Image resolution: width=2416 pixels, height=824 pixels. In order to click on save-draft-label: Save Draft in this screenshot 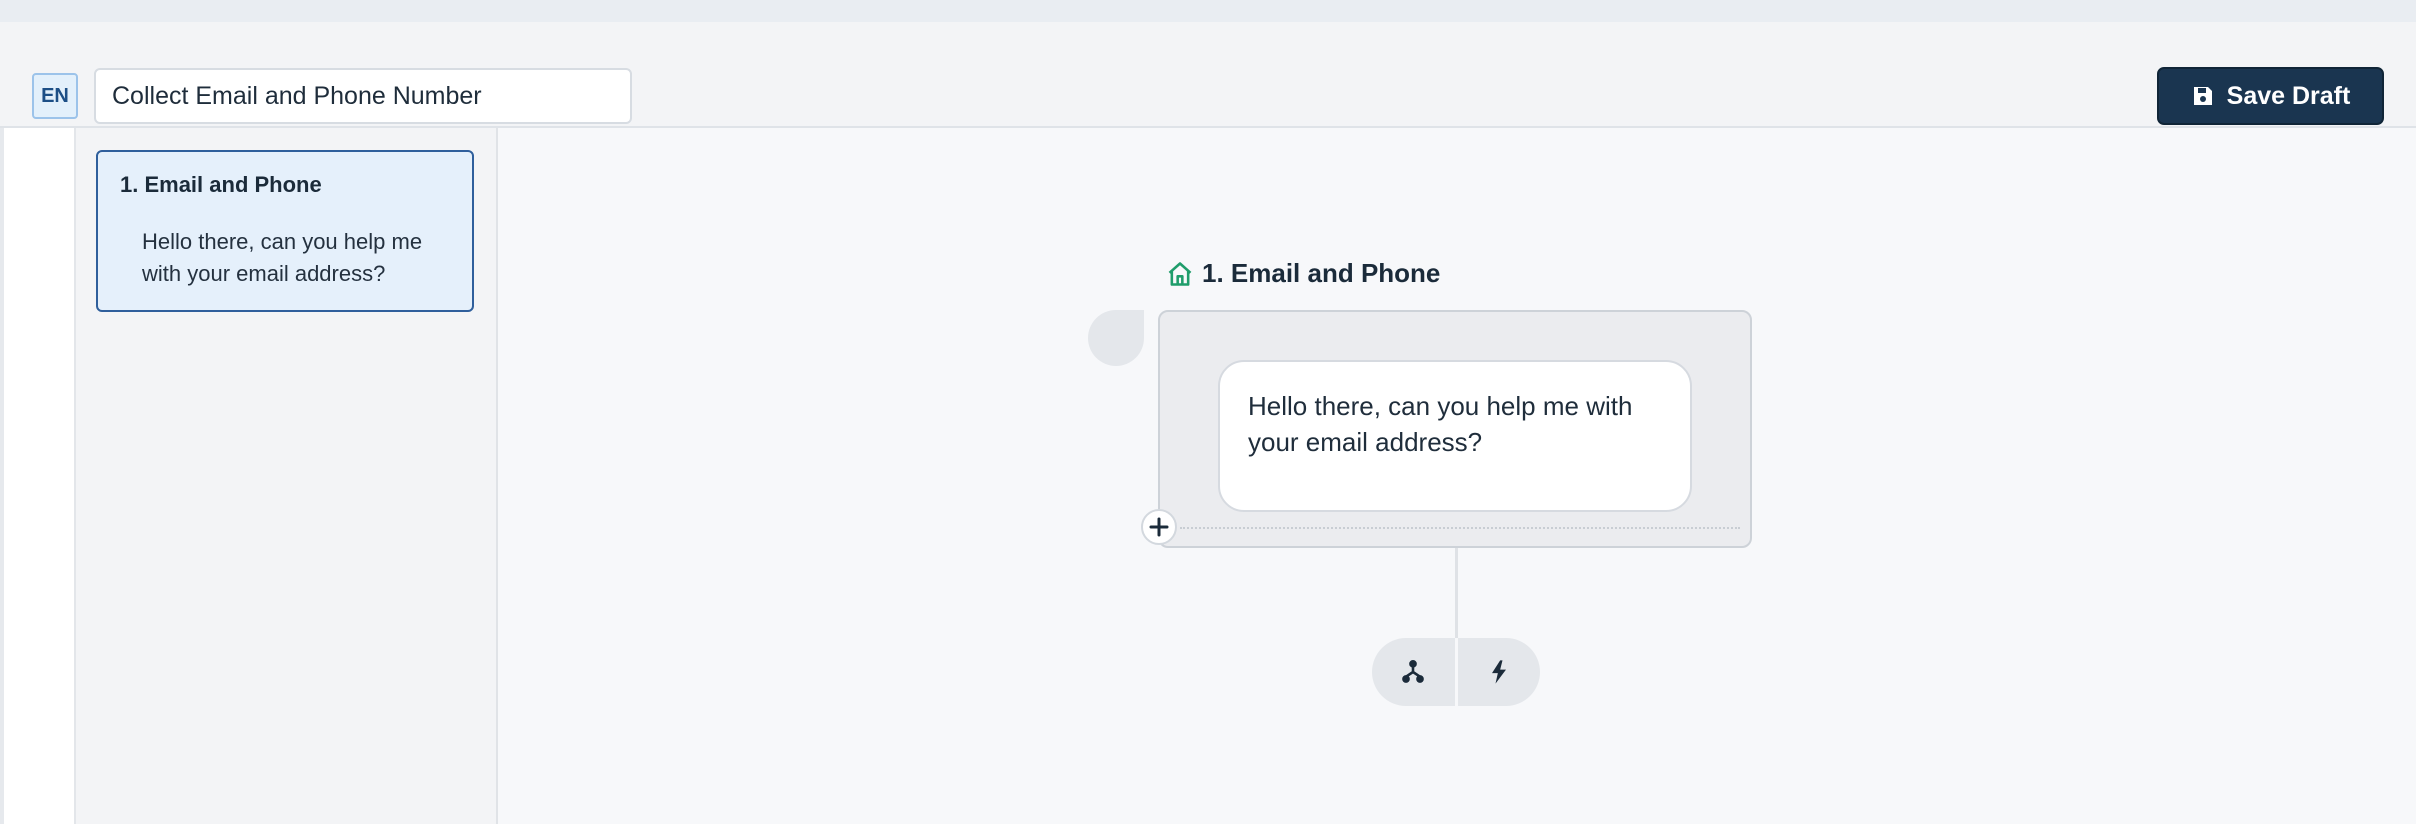, I will do `click(2288, 95)`.